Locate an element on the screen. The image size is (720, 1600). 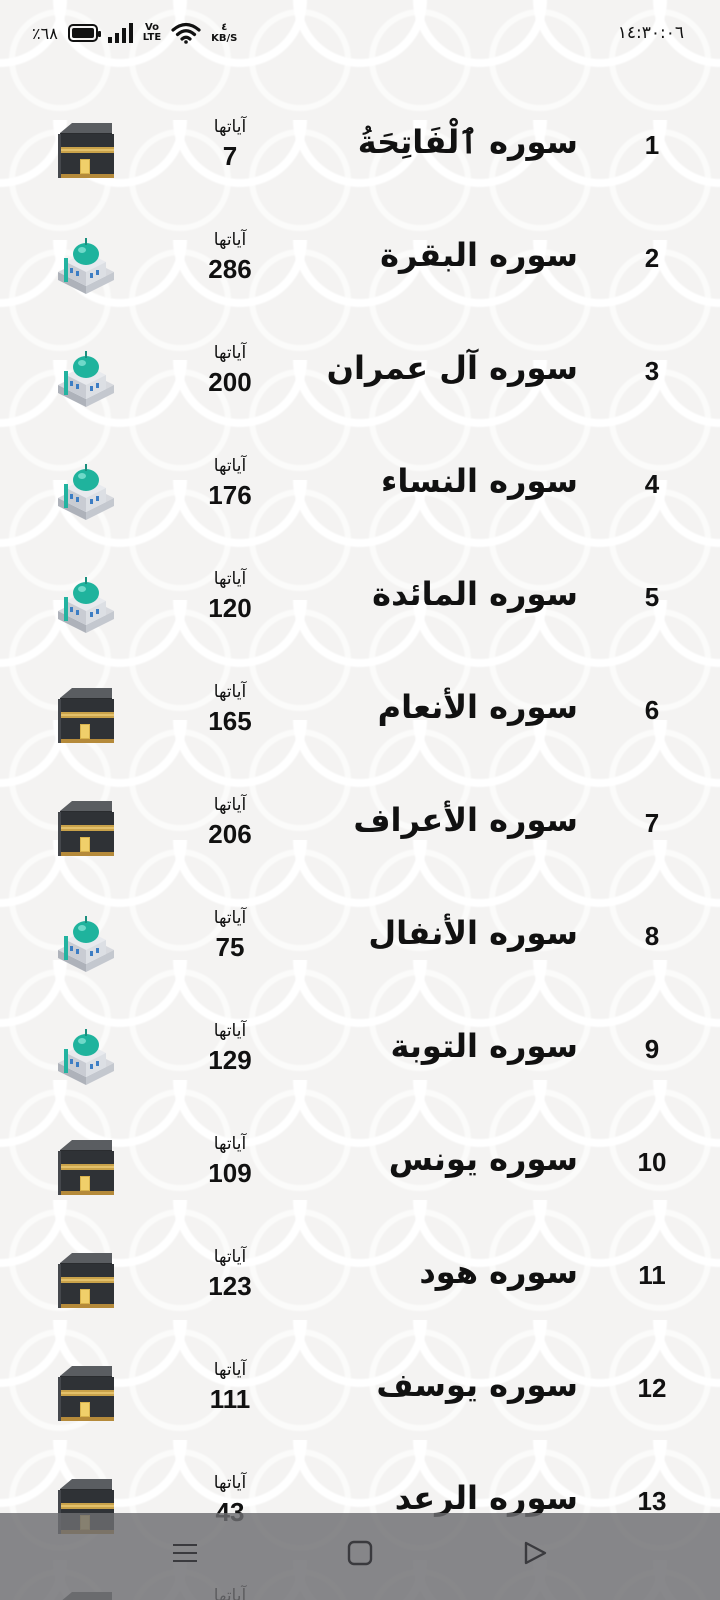
ayat-info: آياتها 176 is located at coordinates (230, 483).